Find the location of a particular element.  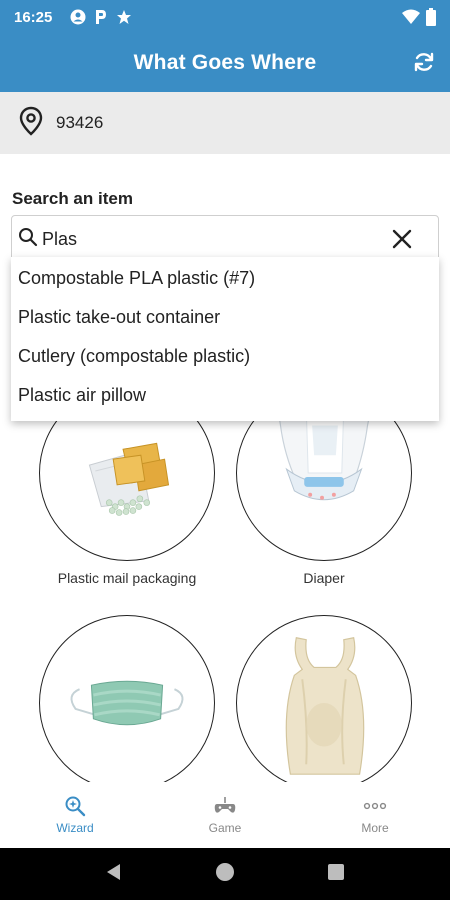

nav-label-more: More is located at coordinates (375, 828).